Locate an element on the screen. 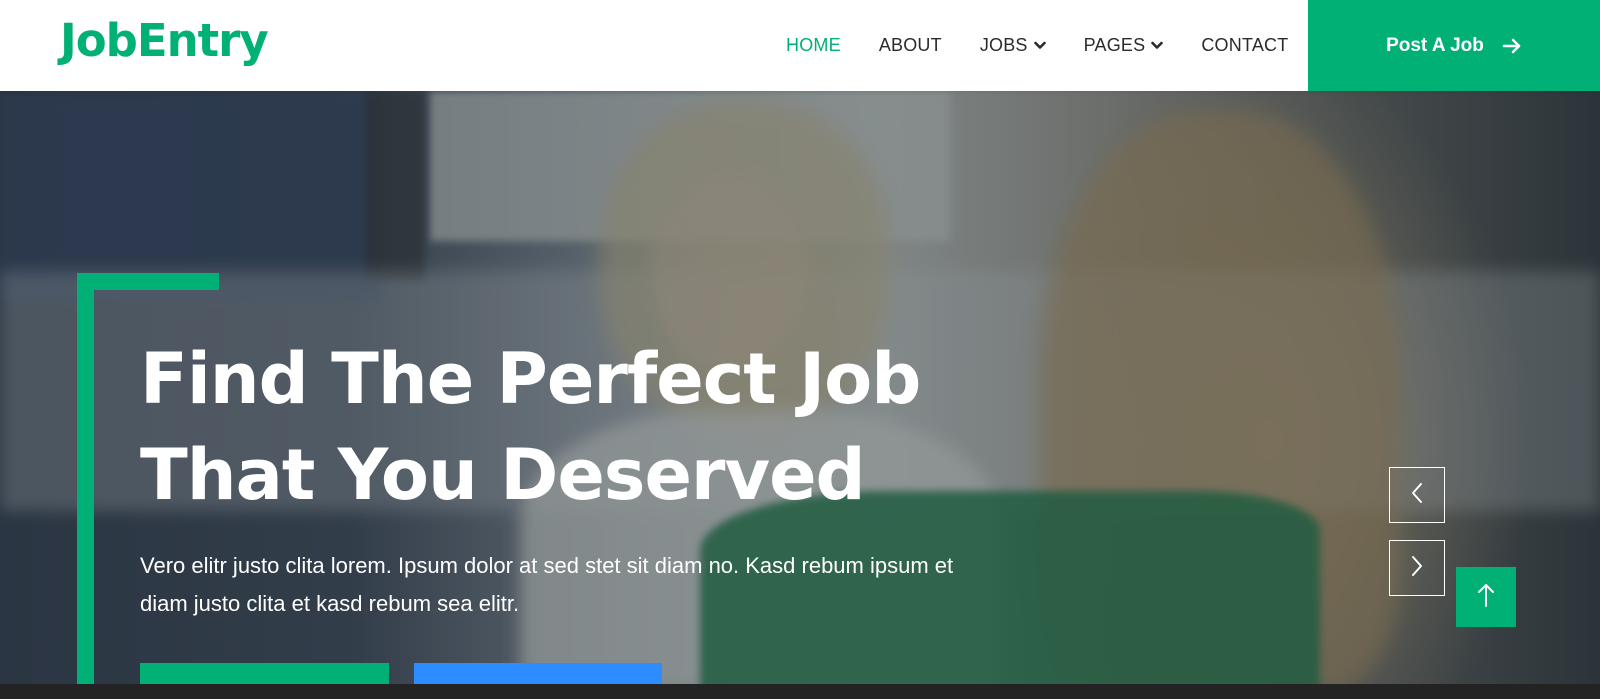 The width and height of the screenshot is (1600, 699). nav-item-contact: CONTACT is located at coordinates (1244, 45).